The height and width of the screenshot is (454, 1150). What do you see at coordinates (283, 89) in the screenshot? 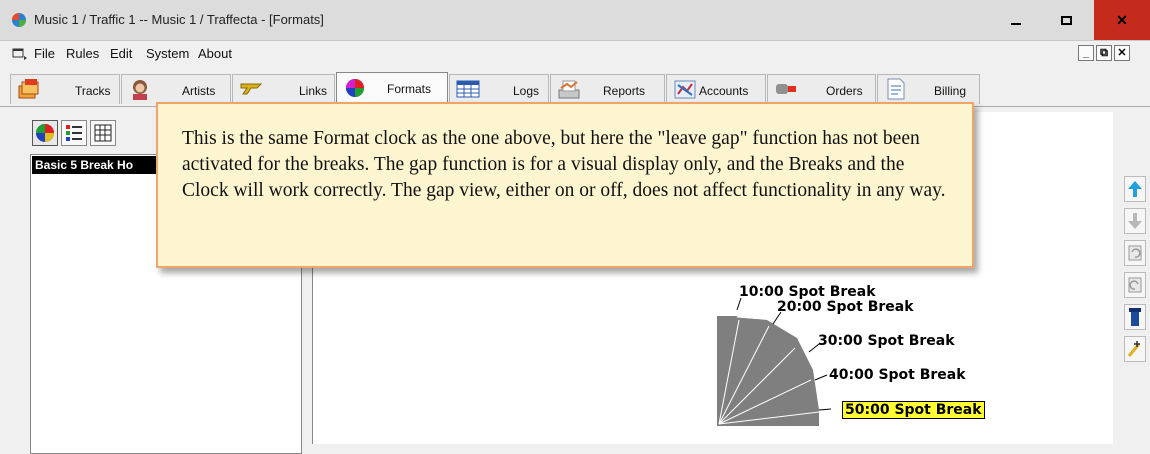
I see `tab-links: Links` at bounding box center [283, 89].